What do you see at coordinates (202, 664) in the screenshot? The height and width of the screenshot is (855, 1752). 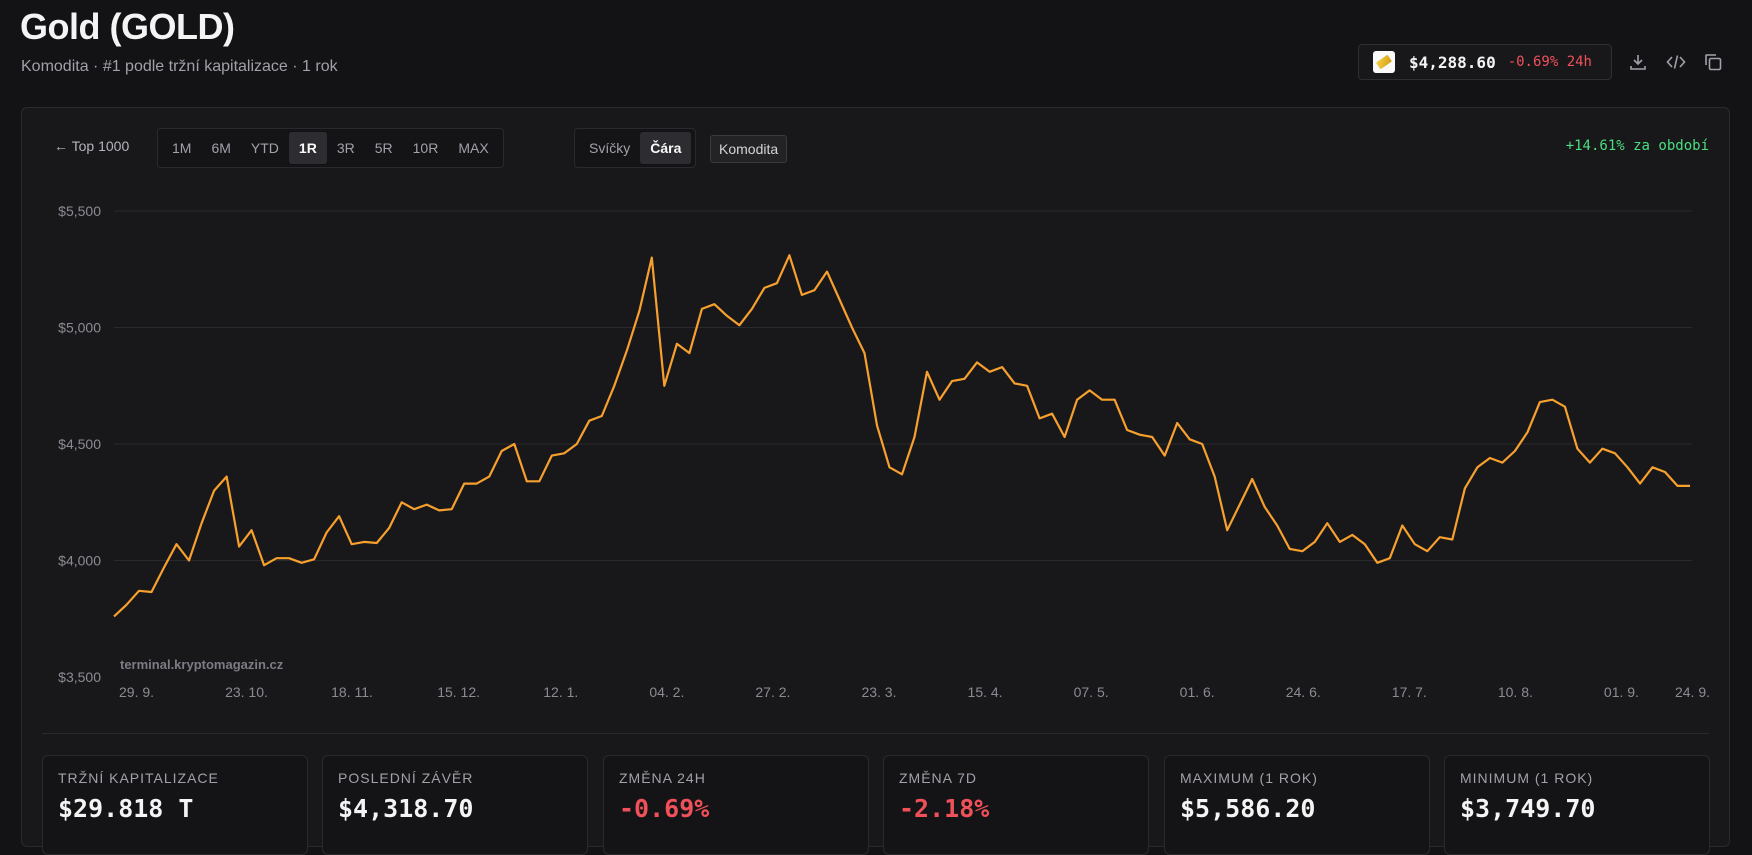 I see `chart-watermark: terminal.kryptomagazin.cz` at bounding box center [202, 664].